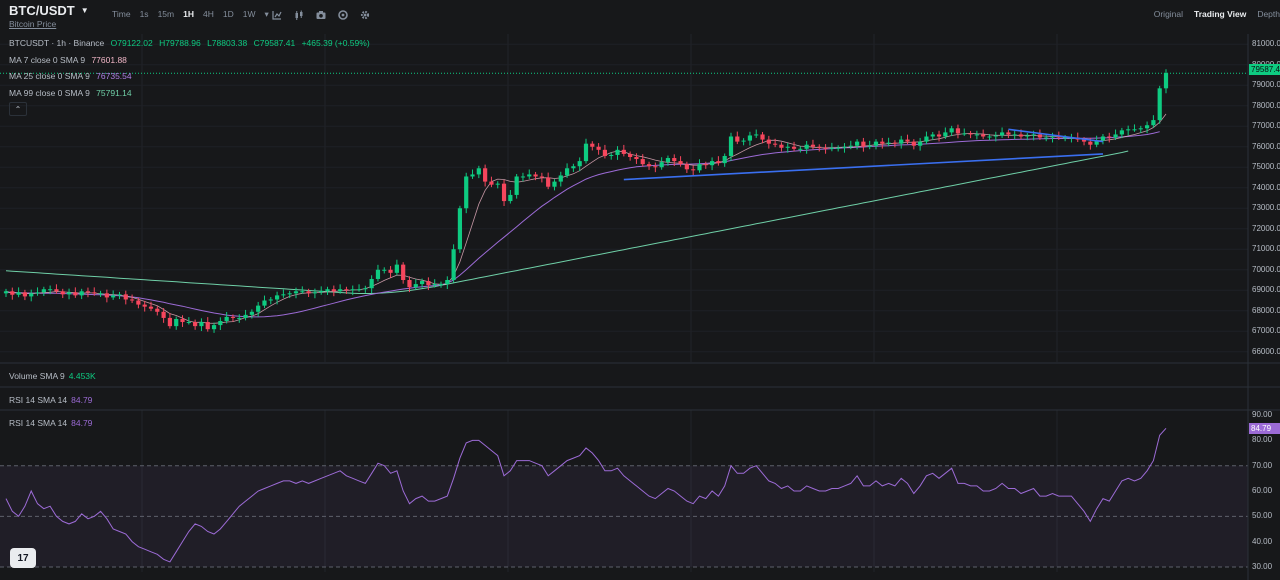 The width and height of the screenshot is (1280, 580). Describe the element at coordinates (1266, 85) in the screenshot. I see `price-axis-label: 79000.00` at that location.